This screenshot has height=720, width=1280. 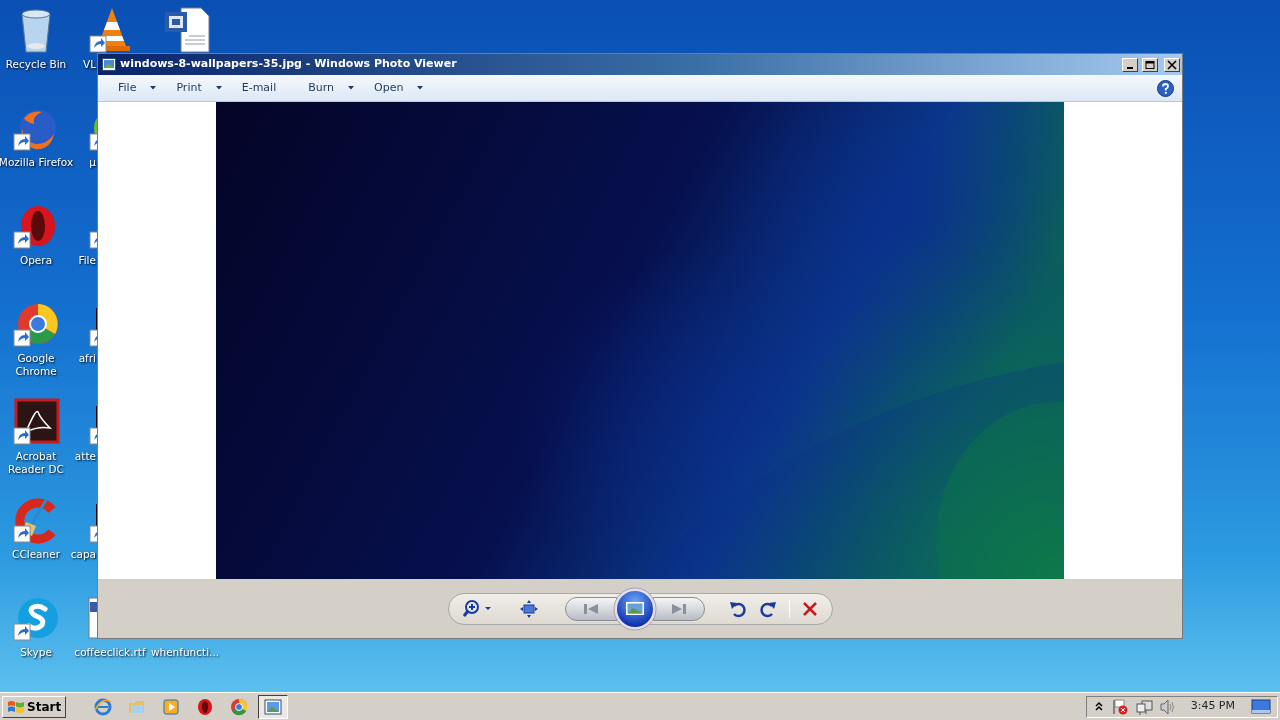 What do you see at coordinates (137, 88) in the screenshot?
I see `menu-item: File` at bounding box center [137, 88].